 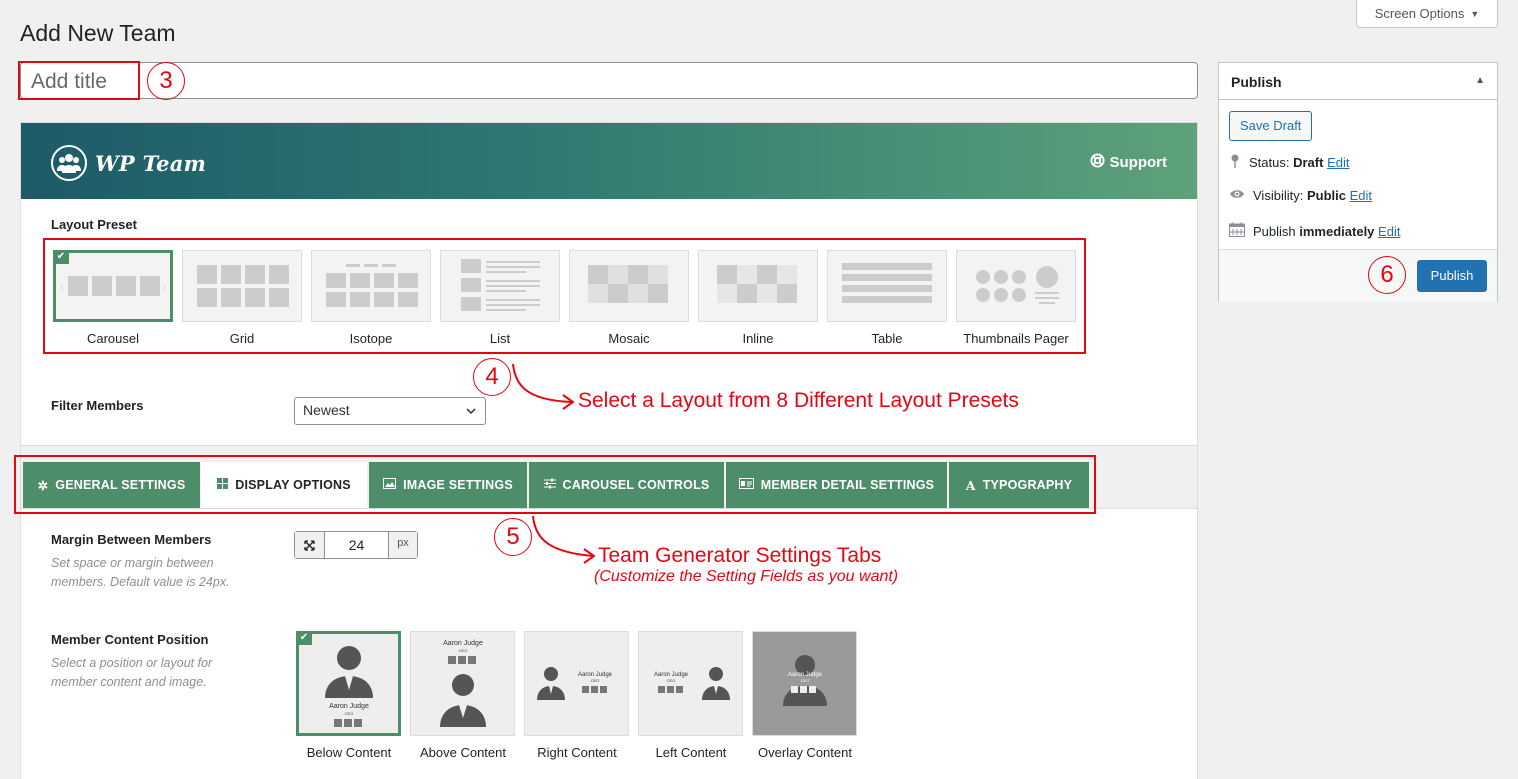 What do you see at coordinates (1274, 231) in the screenshot?
I see `schedule-label: Publish` at bounding box center [1274, 231].